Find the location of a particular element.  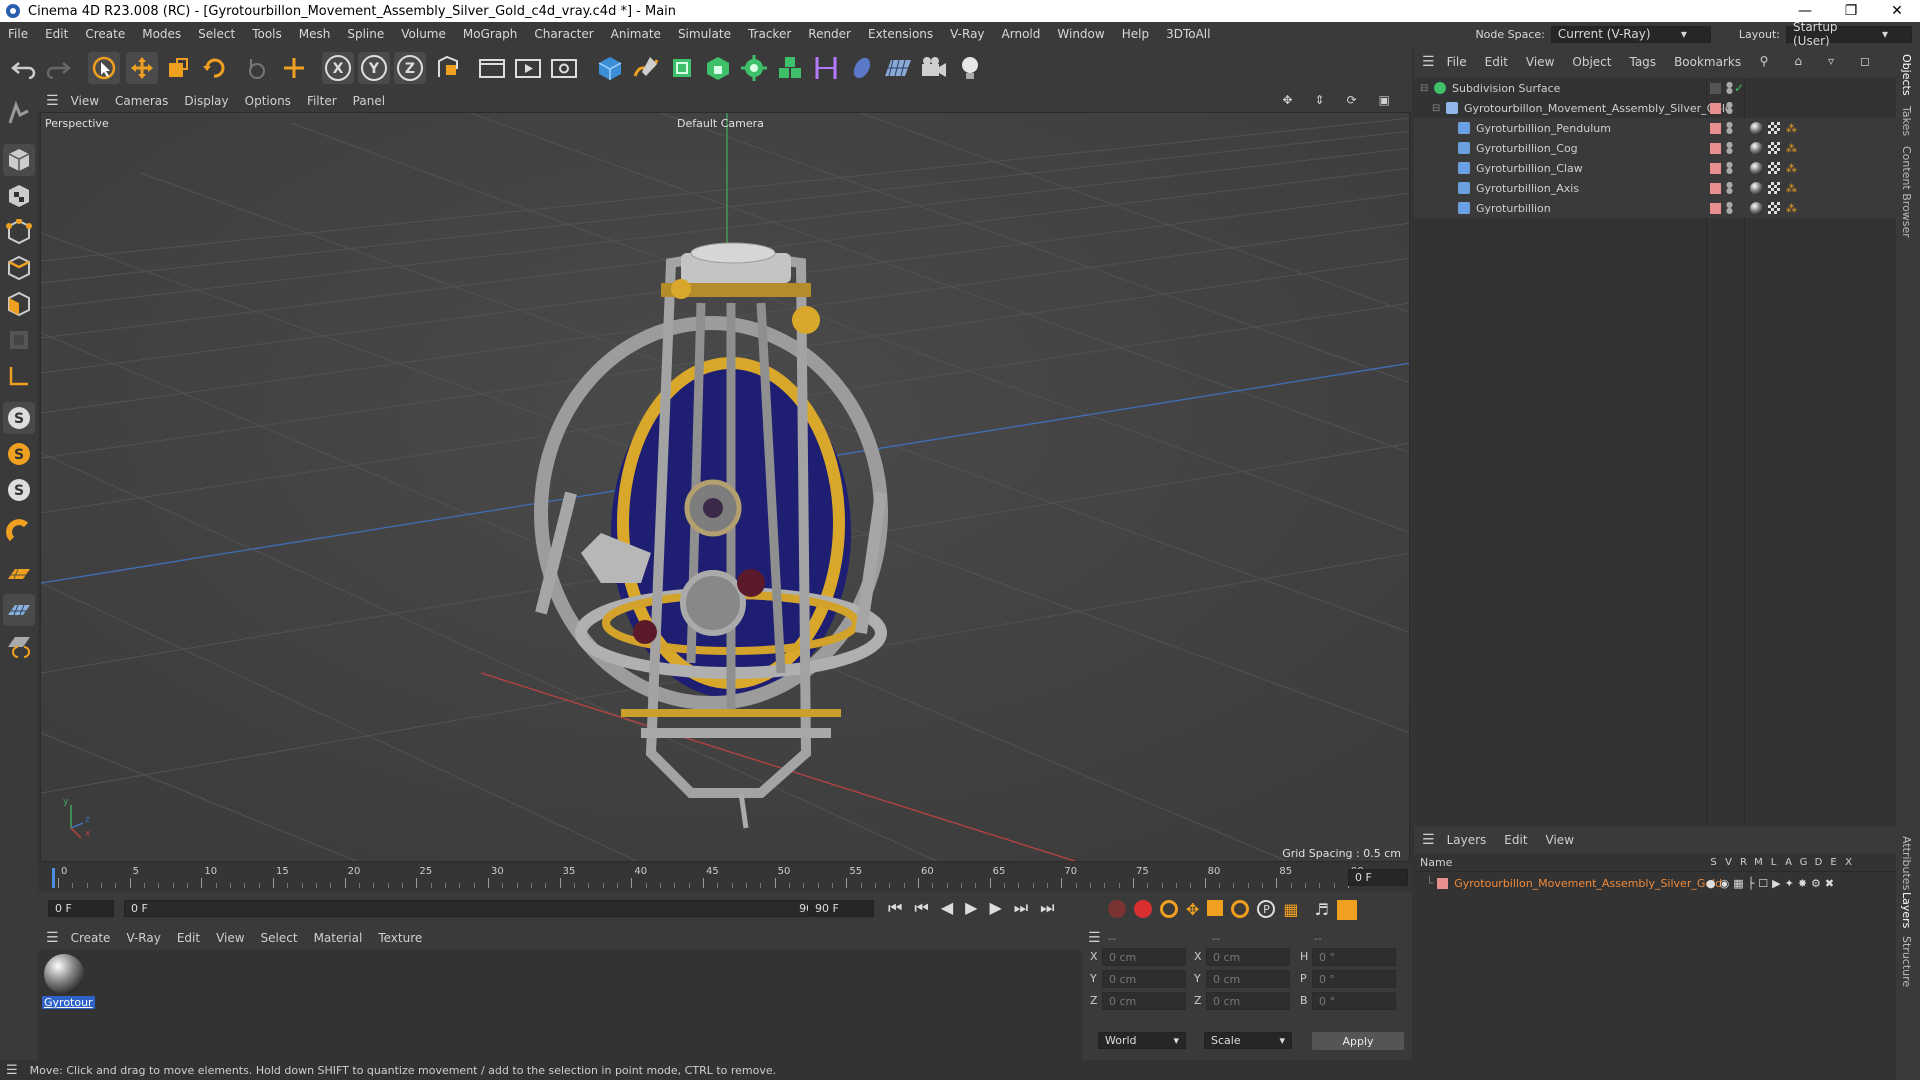

solo-icon: ● is located at coordinates (1711, 883).